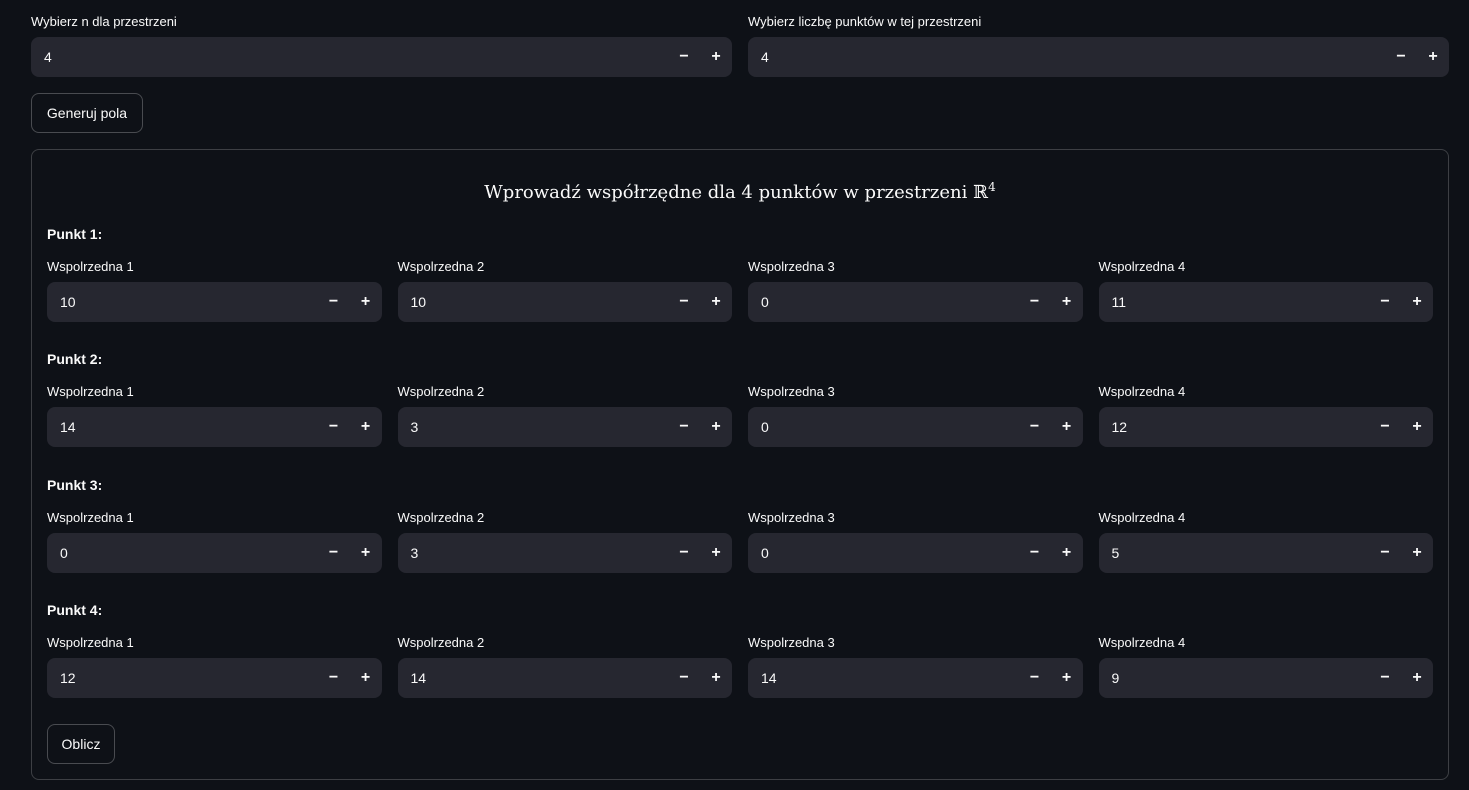 This screenshot has height=790, width=1469. Describe the element at coordinates (104, 21) in the screenshot. I see `n-field-label: Wybierz n dla przestrzeni` at that location.